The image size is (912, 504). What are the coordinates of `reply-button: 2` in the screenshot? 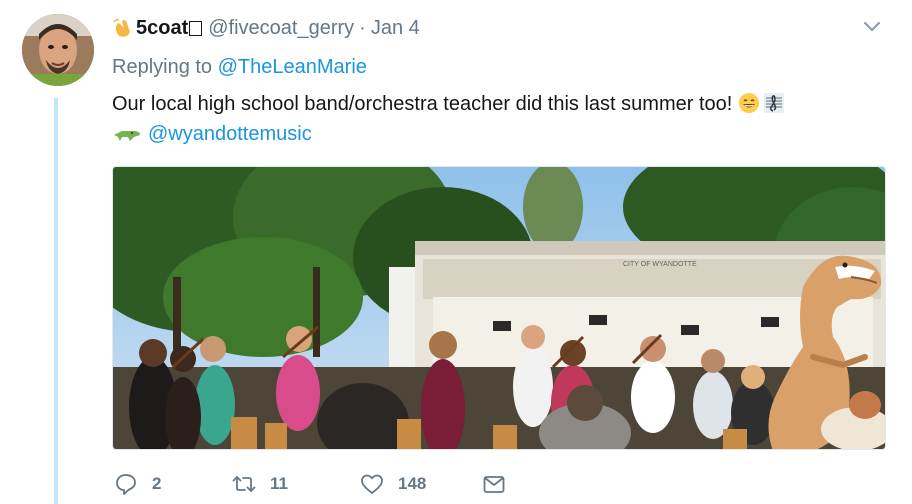 It's located at (137, 484).